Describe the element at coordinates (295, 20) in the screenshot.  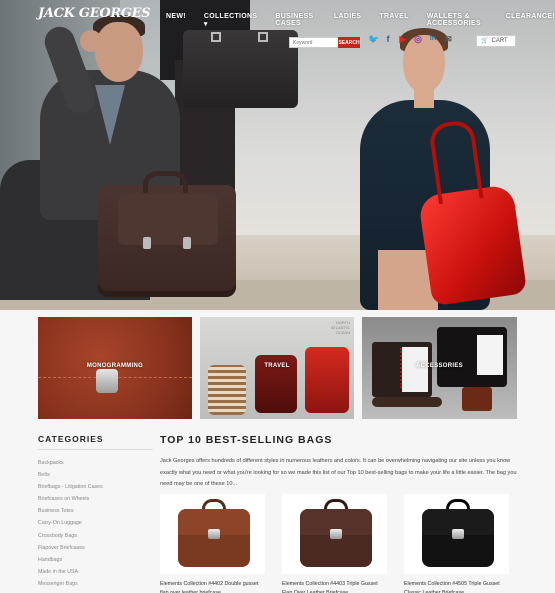
I see `nav-item-business-cases: BUSINESS CASES` at that location.